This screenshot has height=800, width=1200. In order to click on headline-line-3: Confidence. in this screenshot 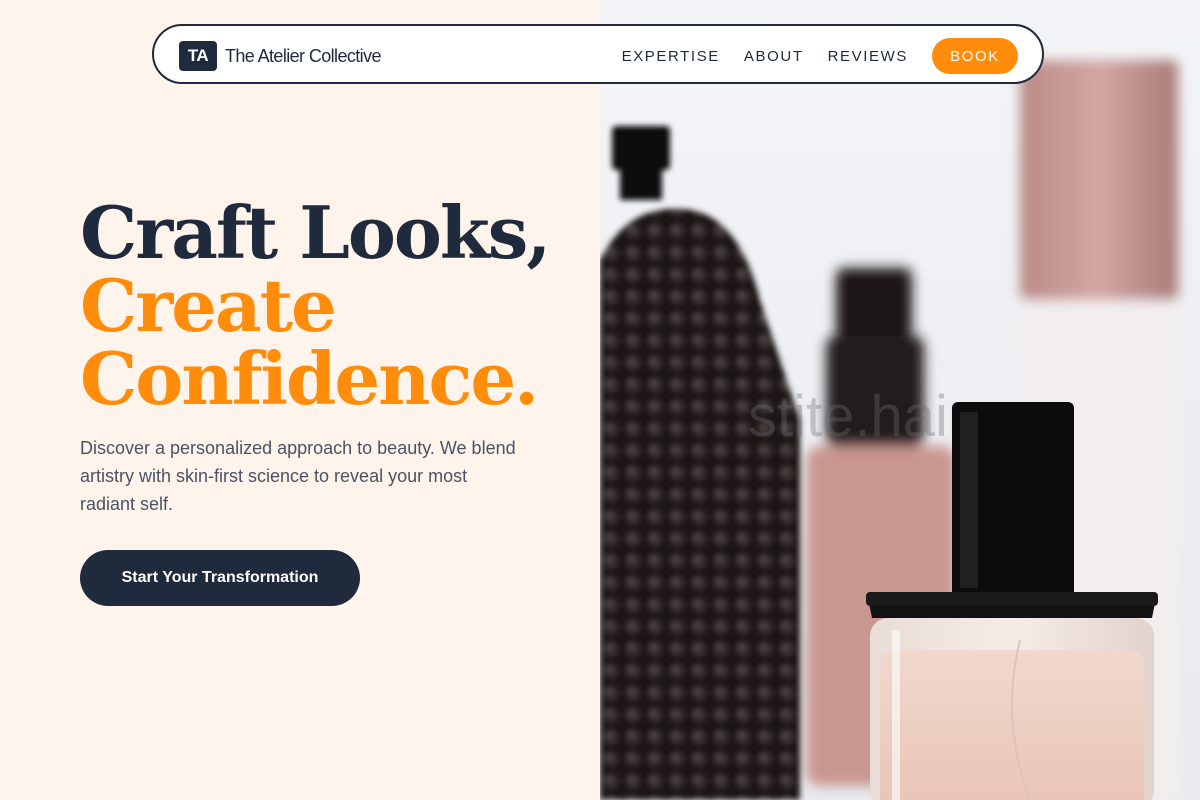, I will do `click(309, 378)`.